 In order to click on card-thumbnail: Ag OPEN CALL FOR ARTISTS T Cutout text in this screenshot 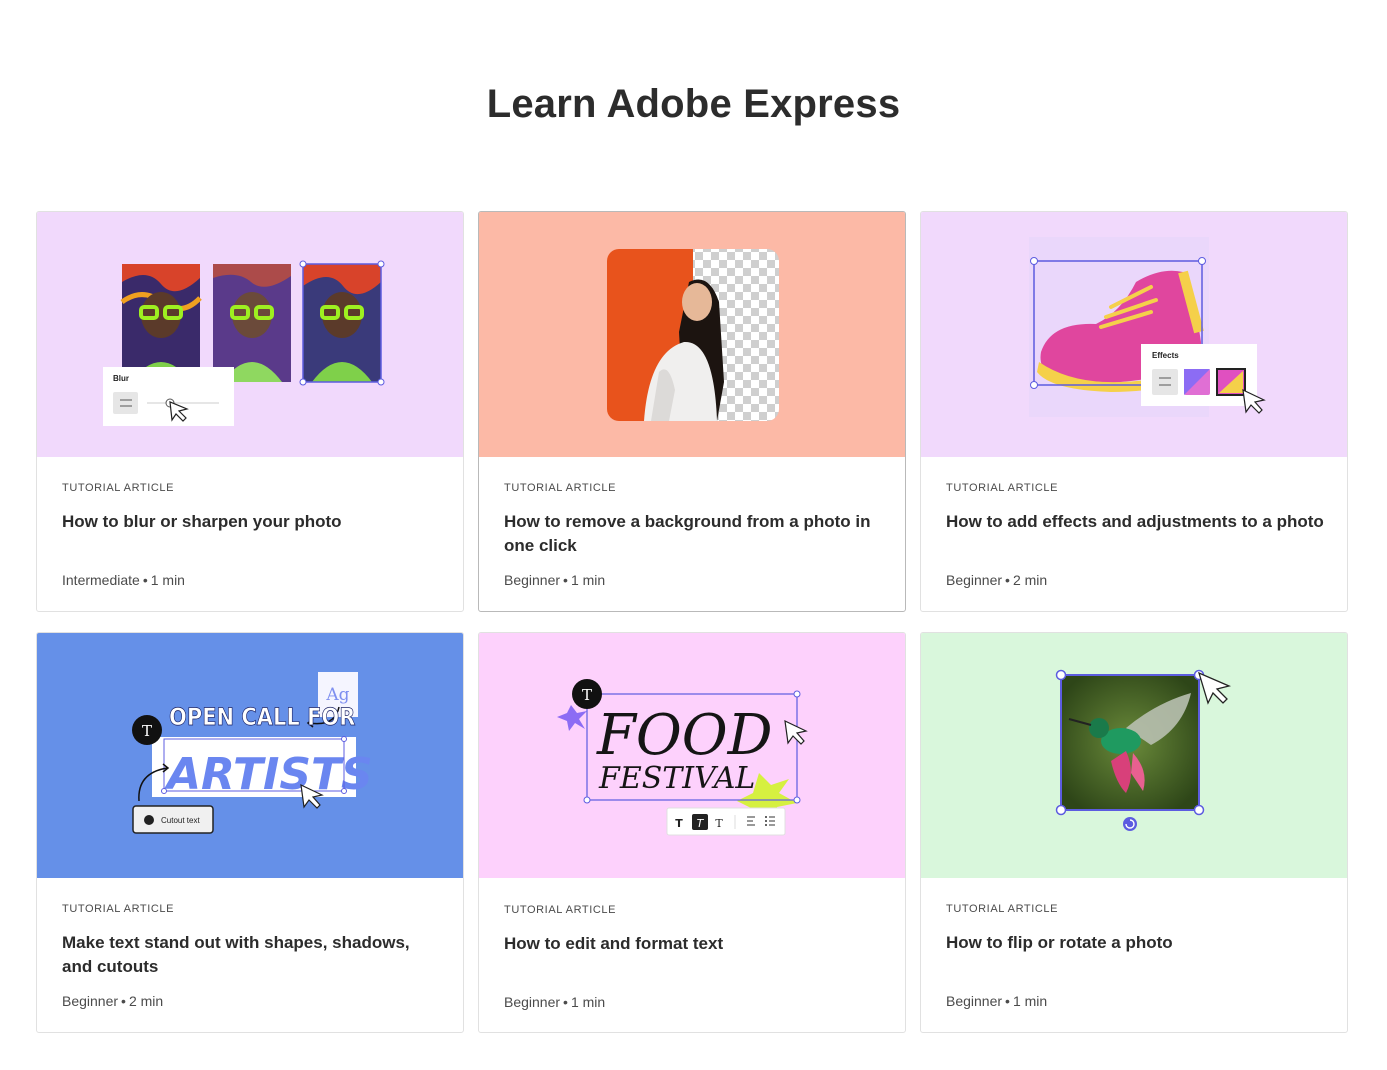, I will do `click(250, 755)`.